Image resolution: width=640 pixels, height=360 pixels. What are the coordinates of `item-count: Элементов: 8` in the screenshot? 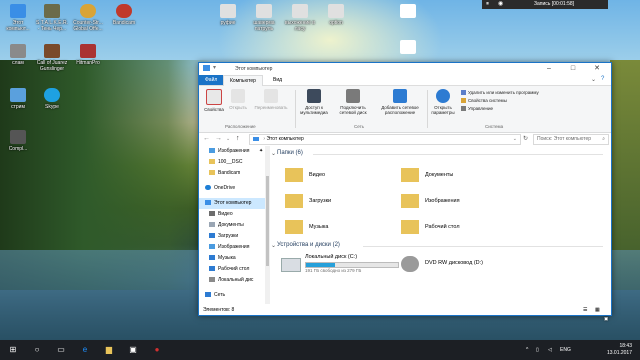 It's located at (219, 310).